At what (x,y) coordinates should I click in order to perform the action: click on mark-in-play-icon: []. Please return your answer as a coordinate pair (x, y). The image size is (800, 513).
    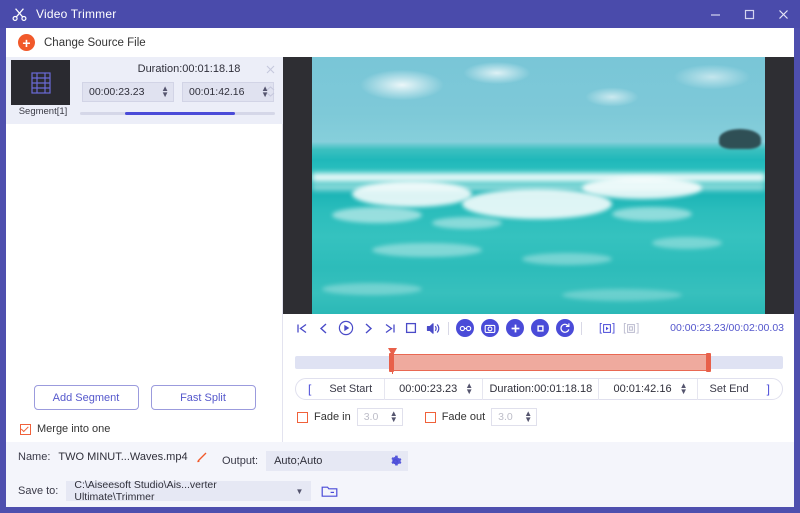
    Looking at the image, I should click on (607, 328).